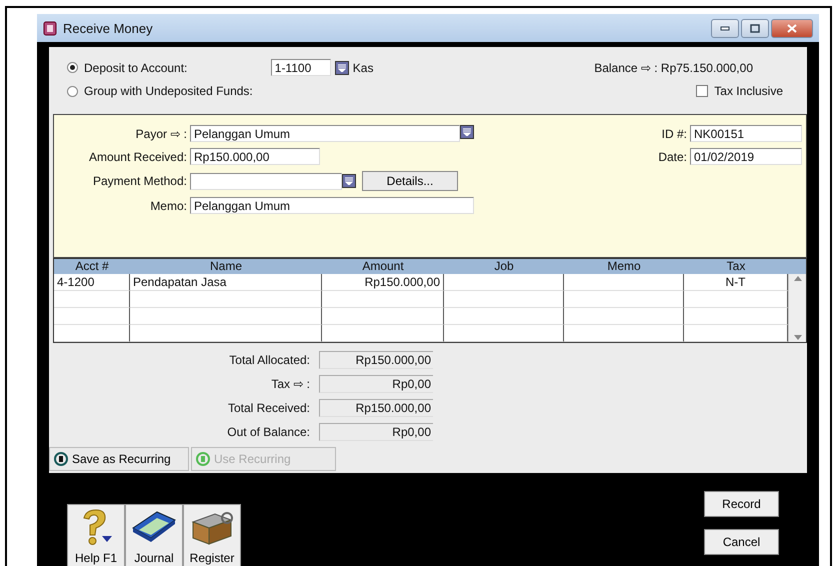  I want to click on header-cell, so click(797, 266).